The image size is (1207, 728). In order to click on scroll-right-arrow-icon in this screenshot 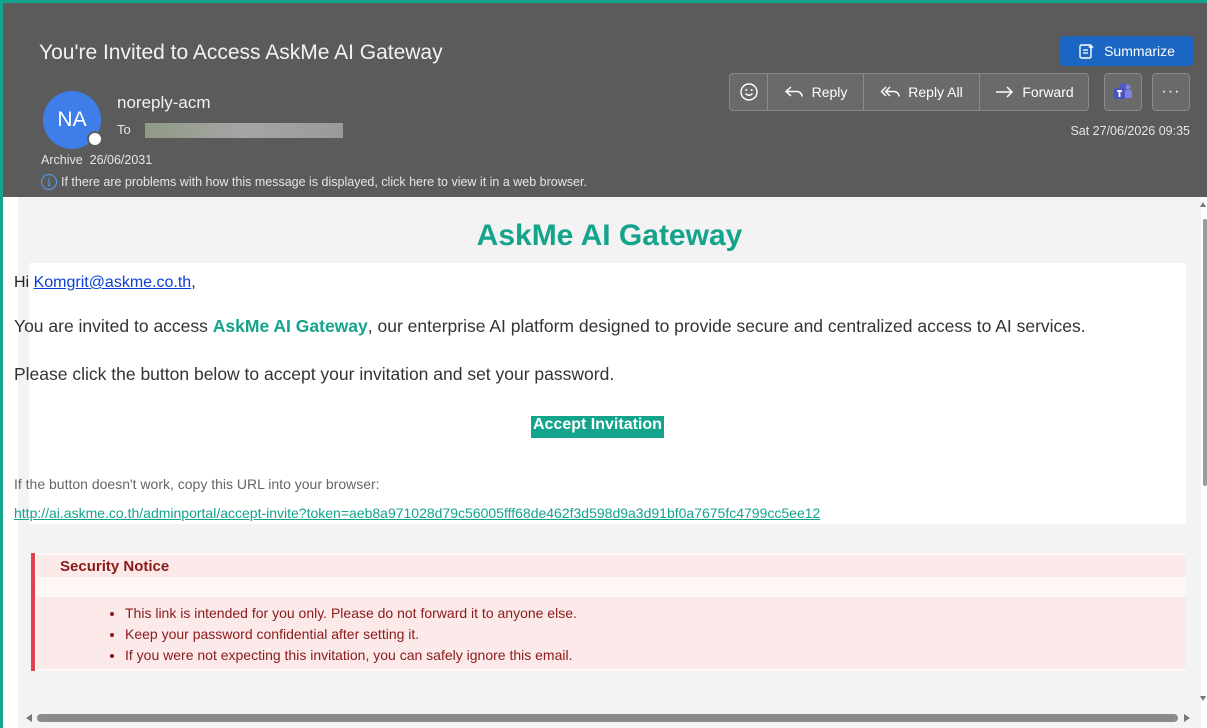, I will do `click(1187, 718)`.